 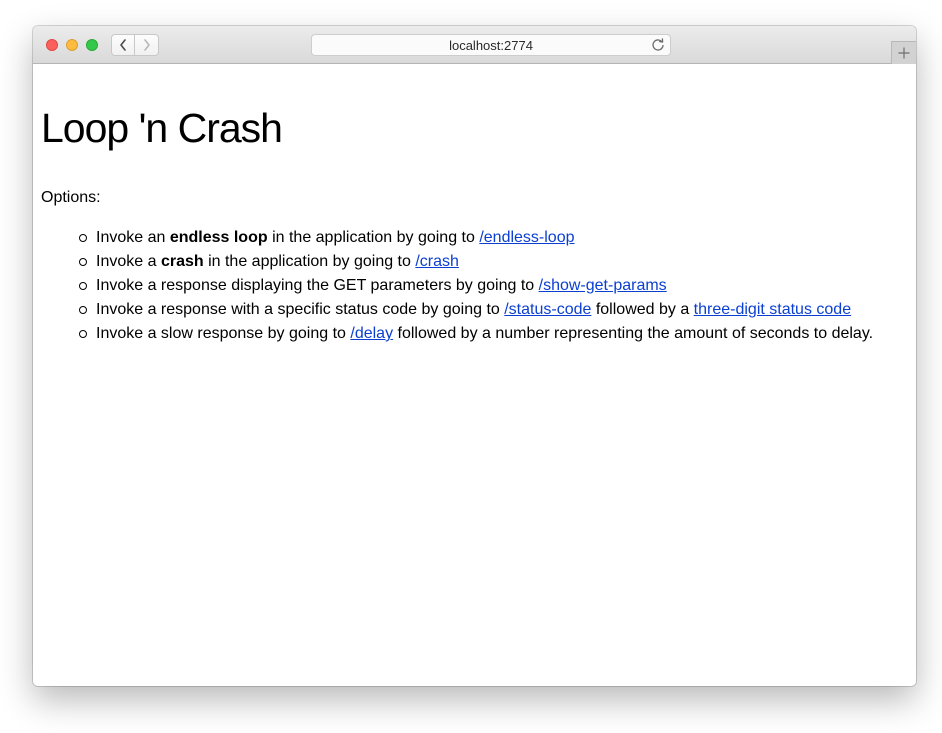 I want to click on plus-icon, so click(x=904, y=53).